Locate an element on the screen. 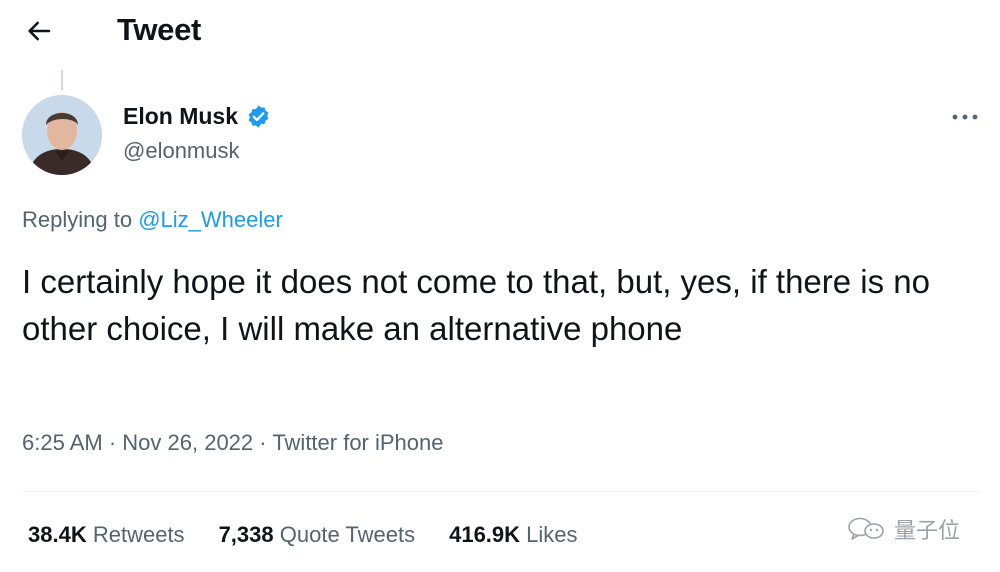 Image resolution: width=1000 pixels, height=572 pixels. watermark: 量子位 is located at coordinates (903, 529).